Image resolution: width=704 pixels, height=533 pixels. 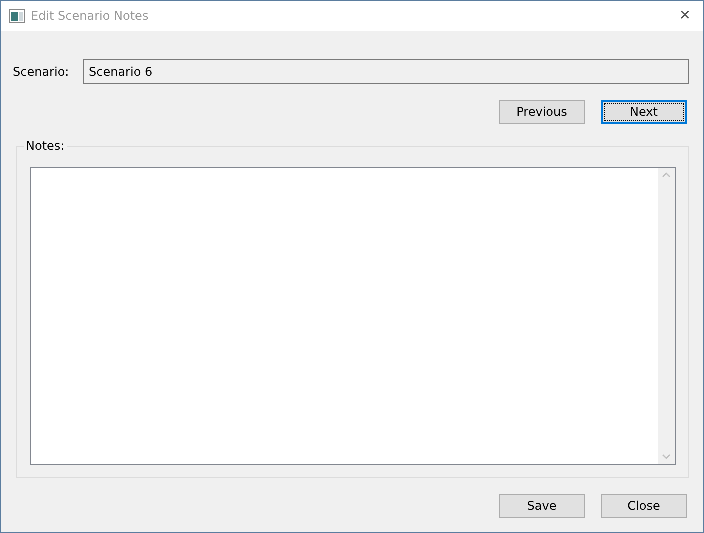 What do you see at coordinates (666, 316) in the screenshot?
I see `scrollbar` at bounding box center [666, 316].